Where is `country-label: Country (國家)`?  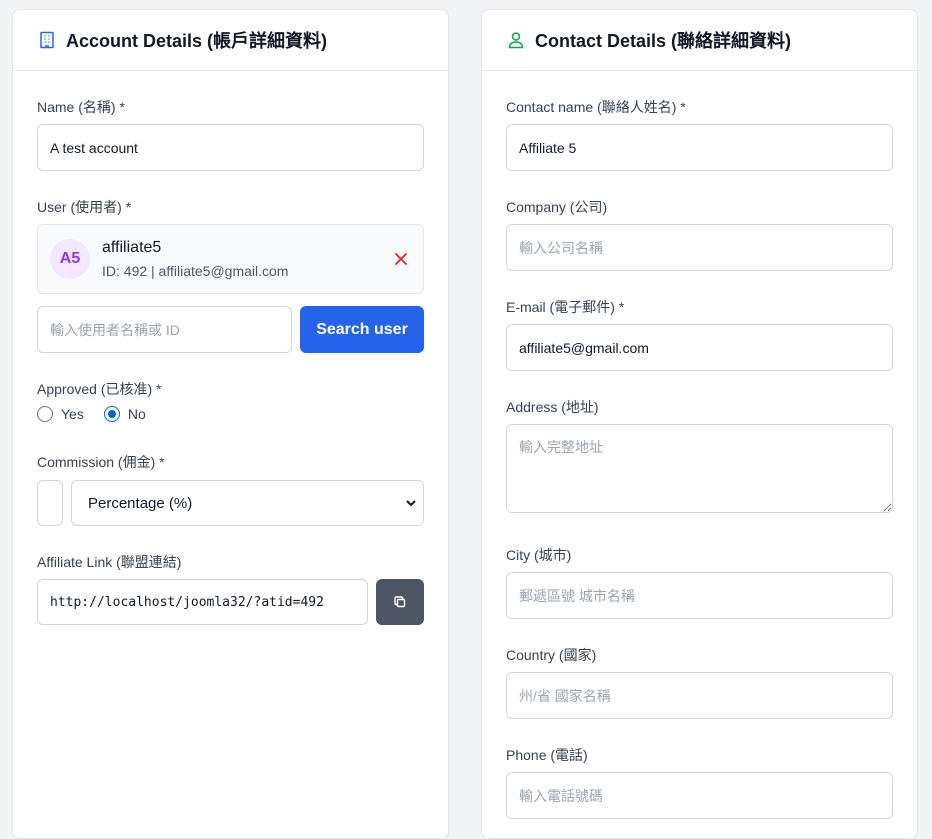 country-label: Country (國家) is located at coordinates (551, 655).